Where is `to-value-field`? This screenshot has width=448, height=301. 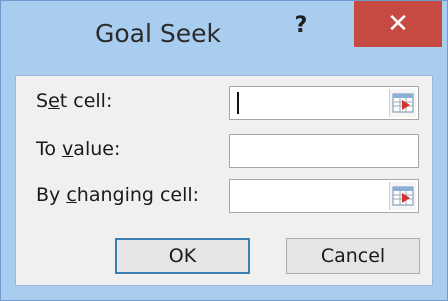 to-value-field is located at coordinates (324, 151).